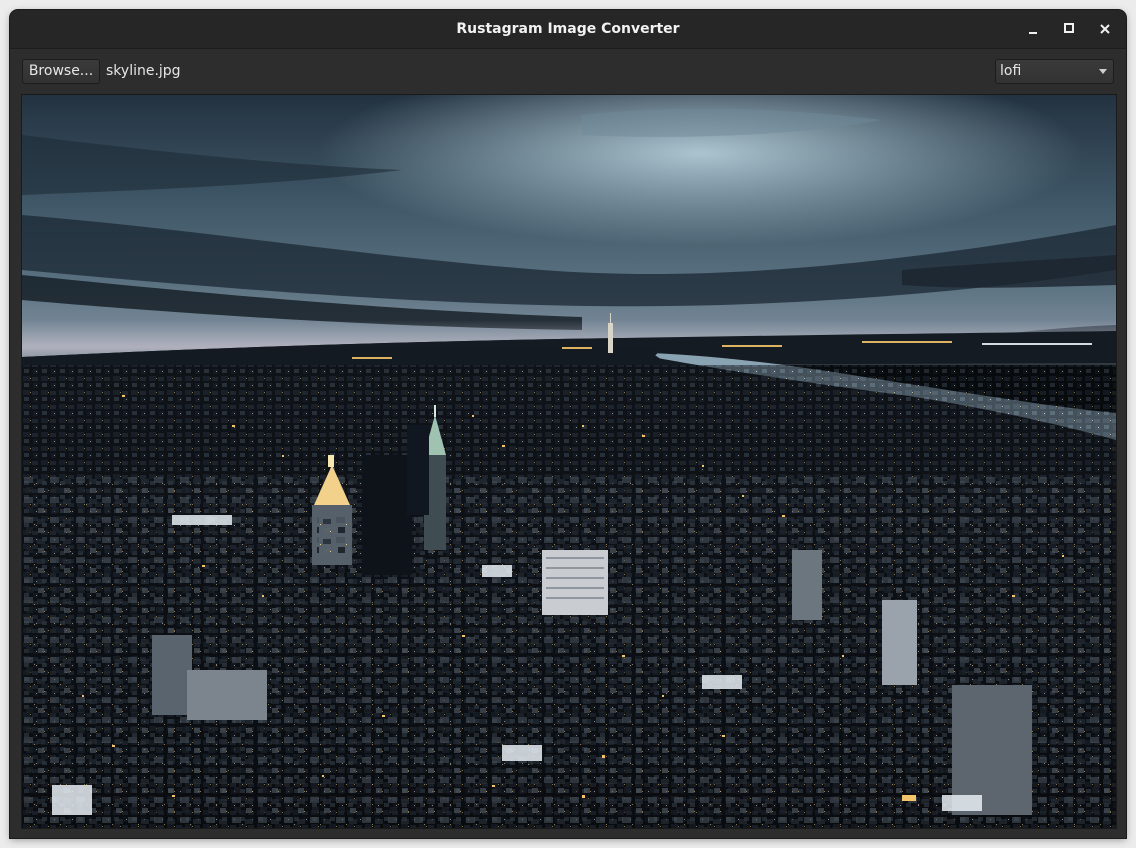 This screenshot has width=1136, height=848. What do you see at coordinates (1033, 33) in the screenshot?
I see `minimize-icon` at bounding box center [1033, 33].